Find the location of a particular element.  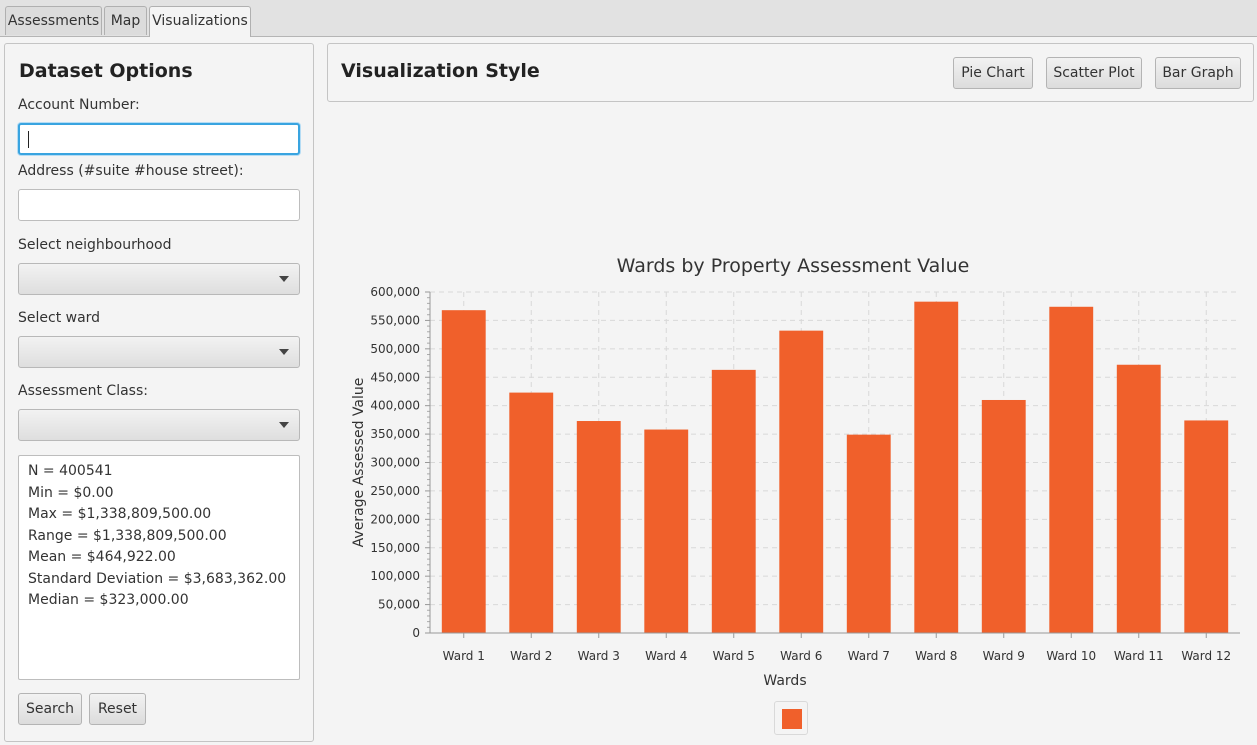

tab-bar: Assessments Map Visualizations is located at coordinates (628, 18).